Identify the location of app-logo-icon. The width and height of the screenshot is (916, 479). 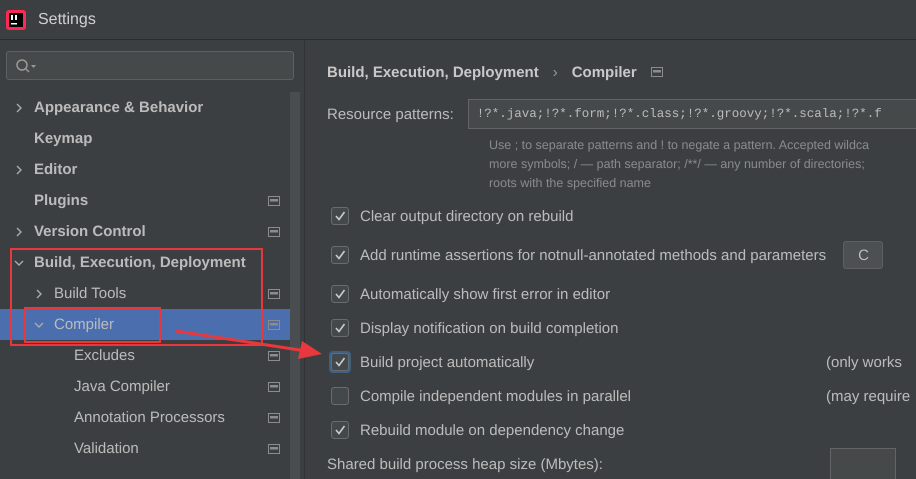
(16, 20).